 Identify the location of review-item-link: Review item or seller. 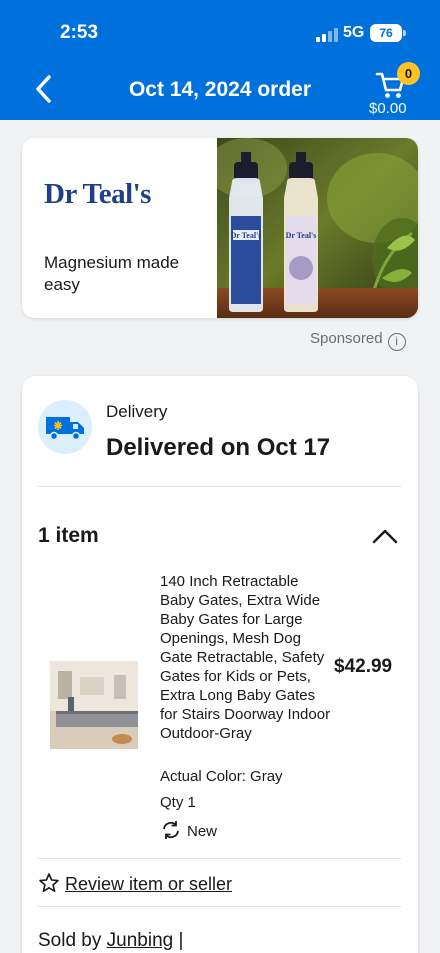
(135, 883).